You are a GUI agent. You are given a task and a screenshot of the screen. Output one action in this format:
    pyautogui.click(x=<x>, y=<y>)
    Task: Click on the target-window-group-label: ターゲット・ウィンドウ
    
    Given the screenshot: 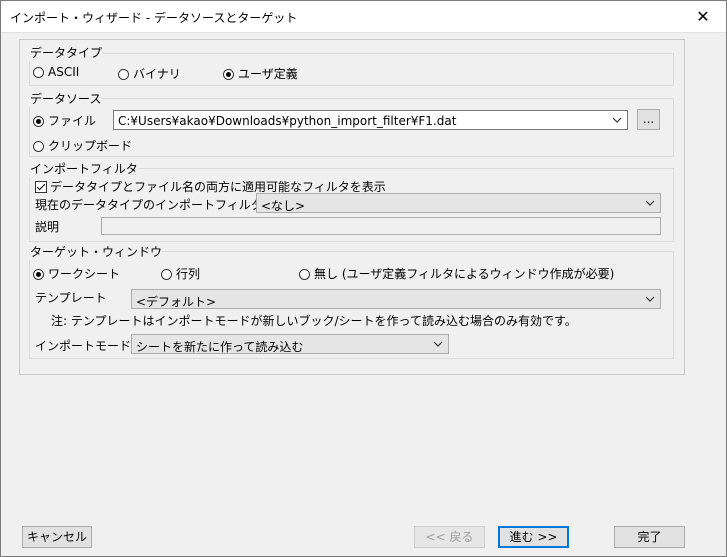 What is the action you would take?
    pyautogui.click(x=96, y=251)
    